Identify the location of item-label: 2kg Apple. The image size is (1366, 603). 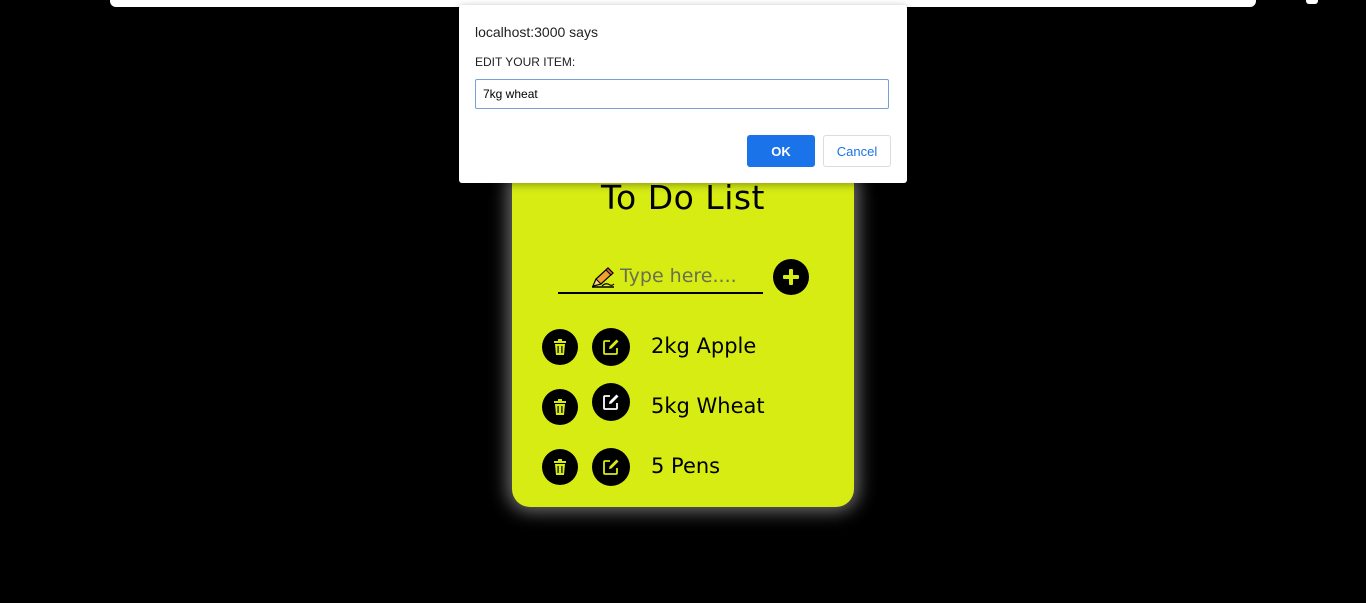
(704, 346).